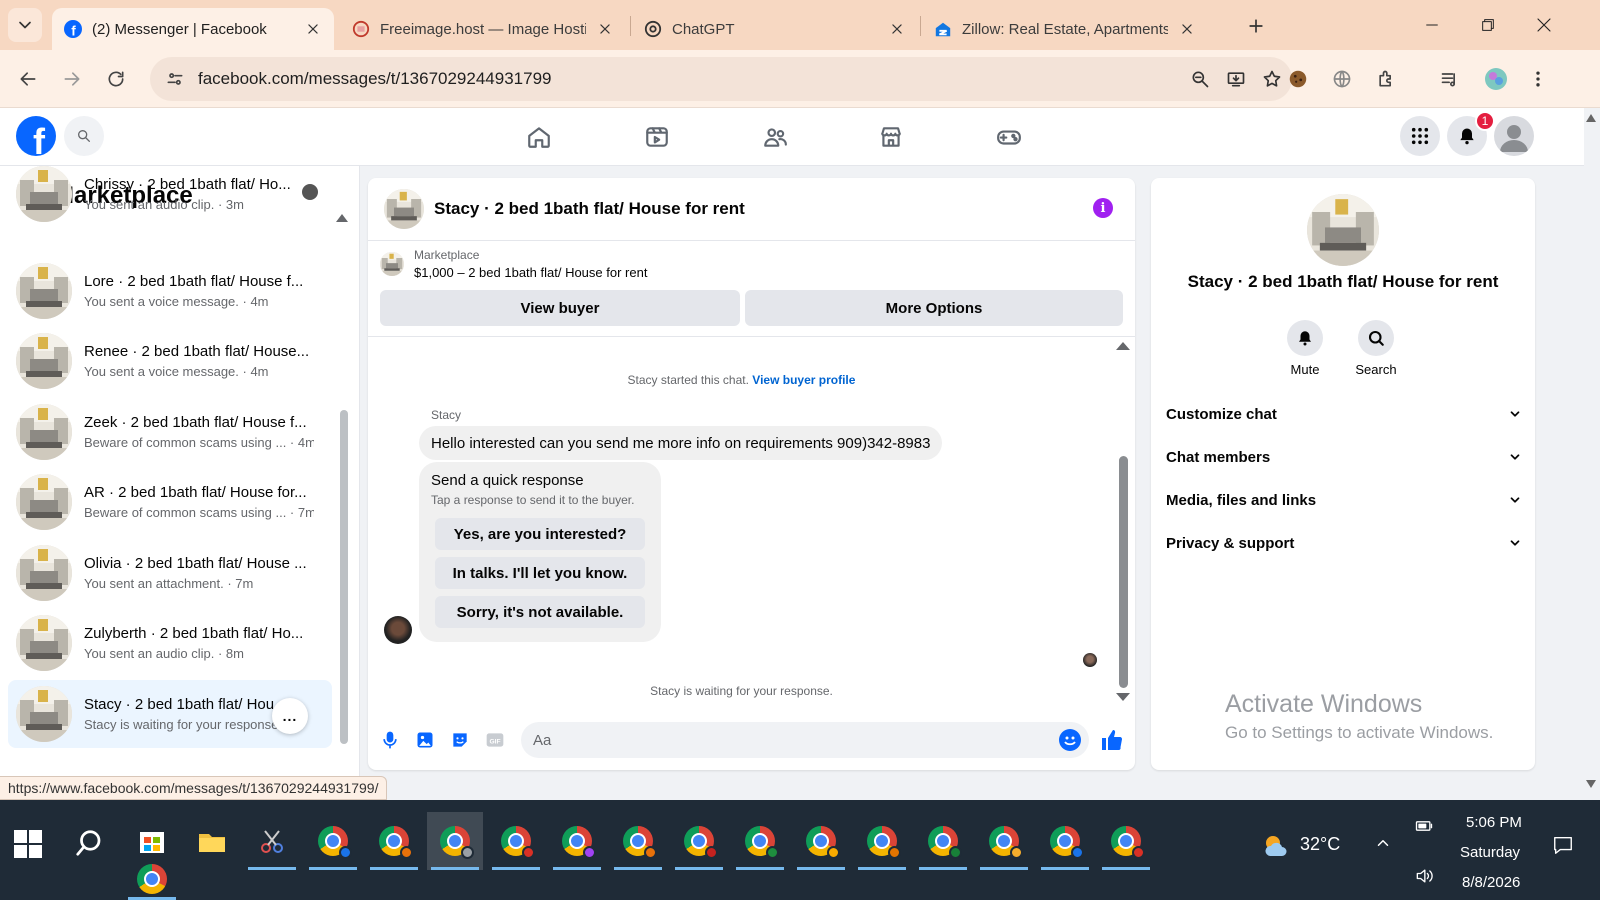 This screenshot has width=1600, height=900. What do you see at coordinates (1112, 740) in the screenshot?
I see `send-like-button` at bounding box center [1112, 740].